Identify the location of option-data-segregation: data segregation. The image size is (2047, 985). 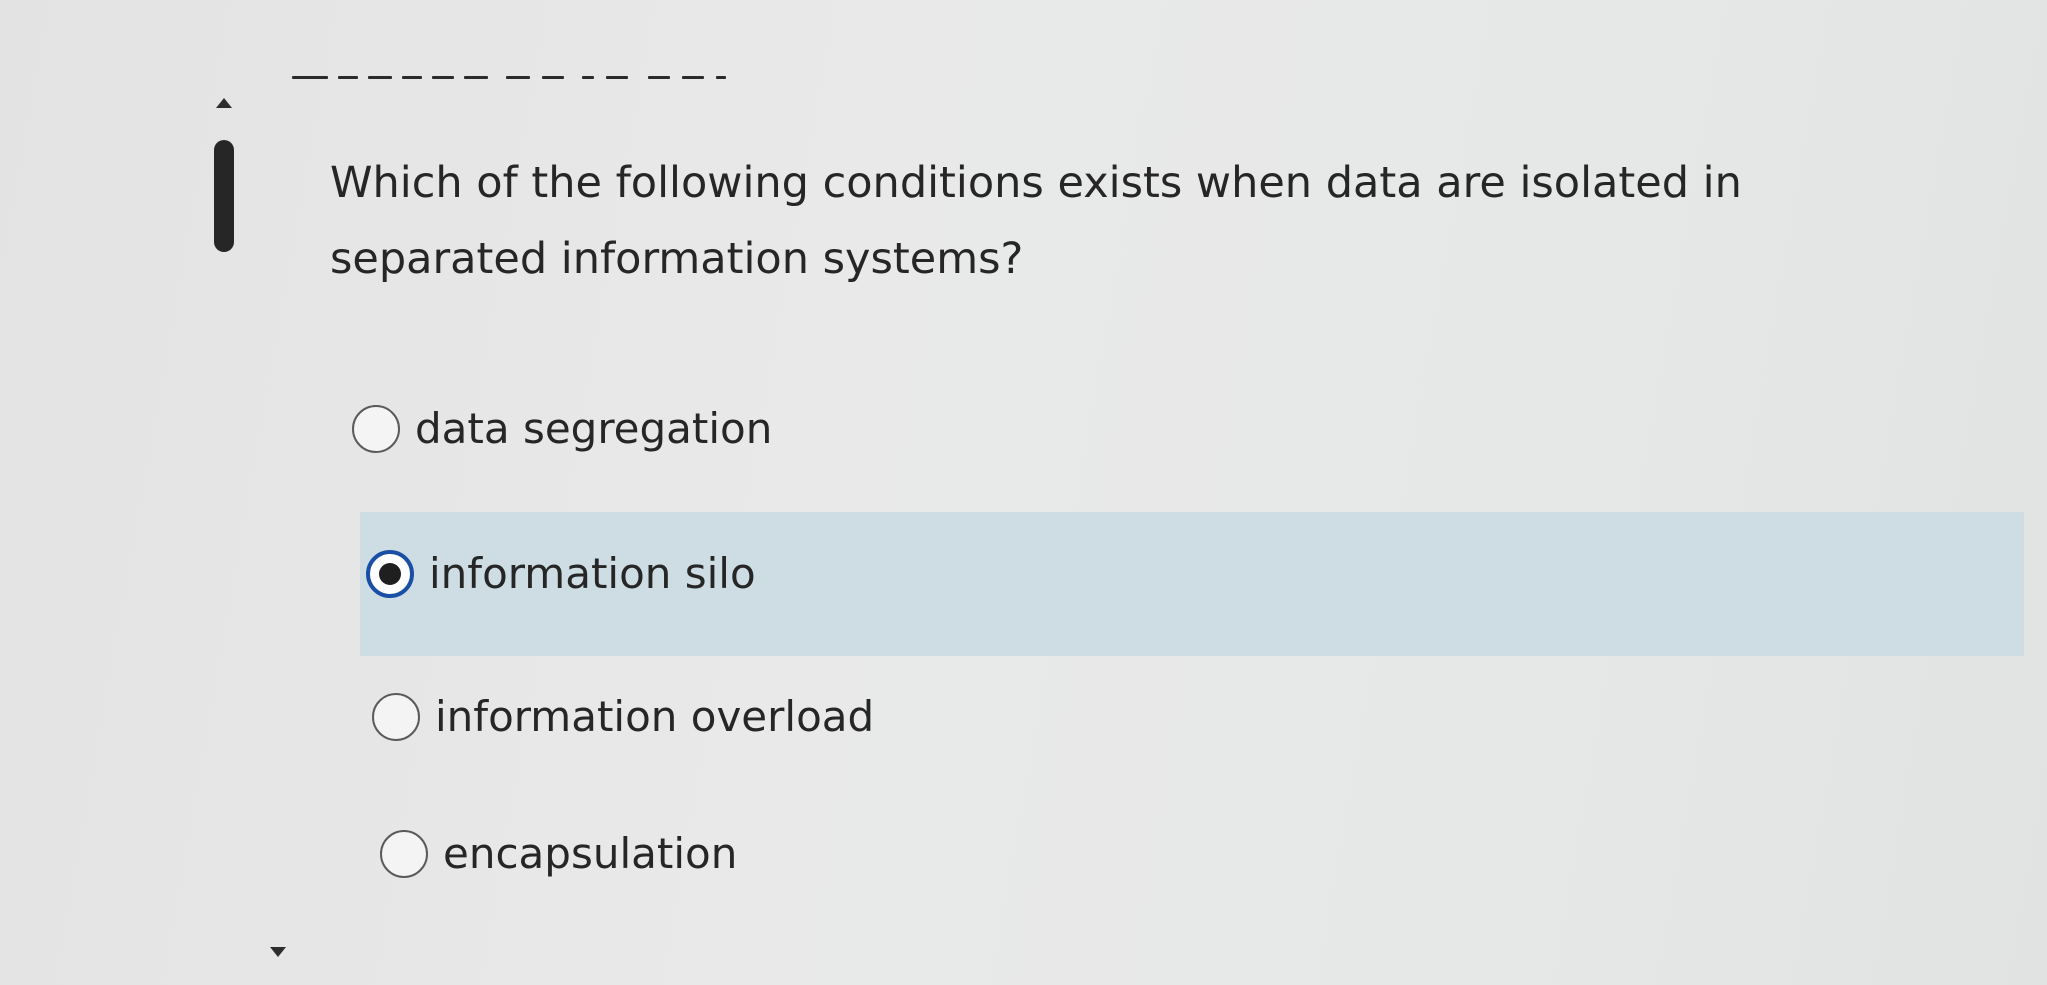
(562, 428).